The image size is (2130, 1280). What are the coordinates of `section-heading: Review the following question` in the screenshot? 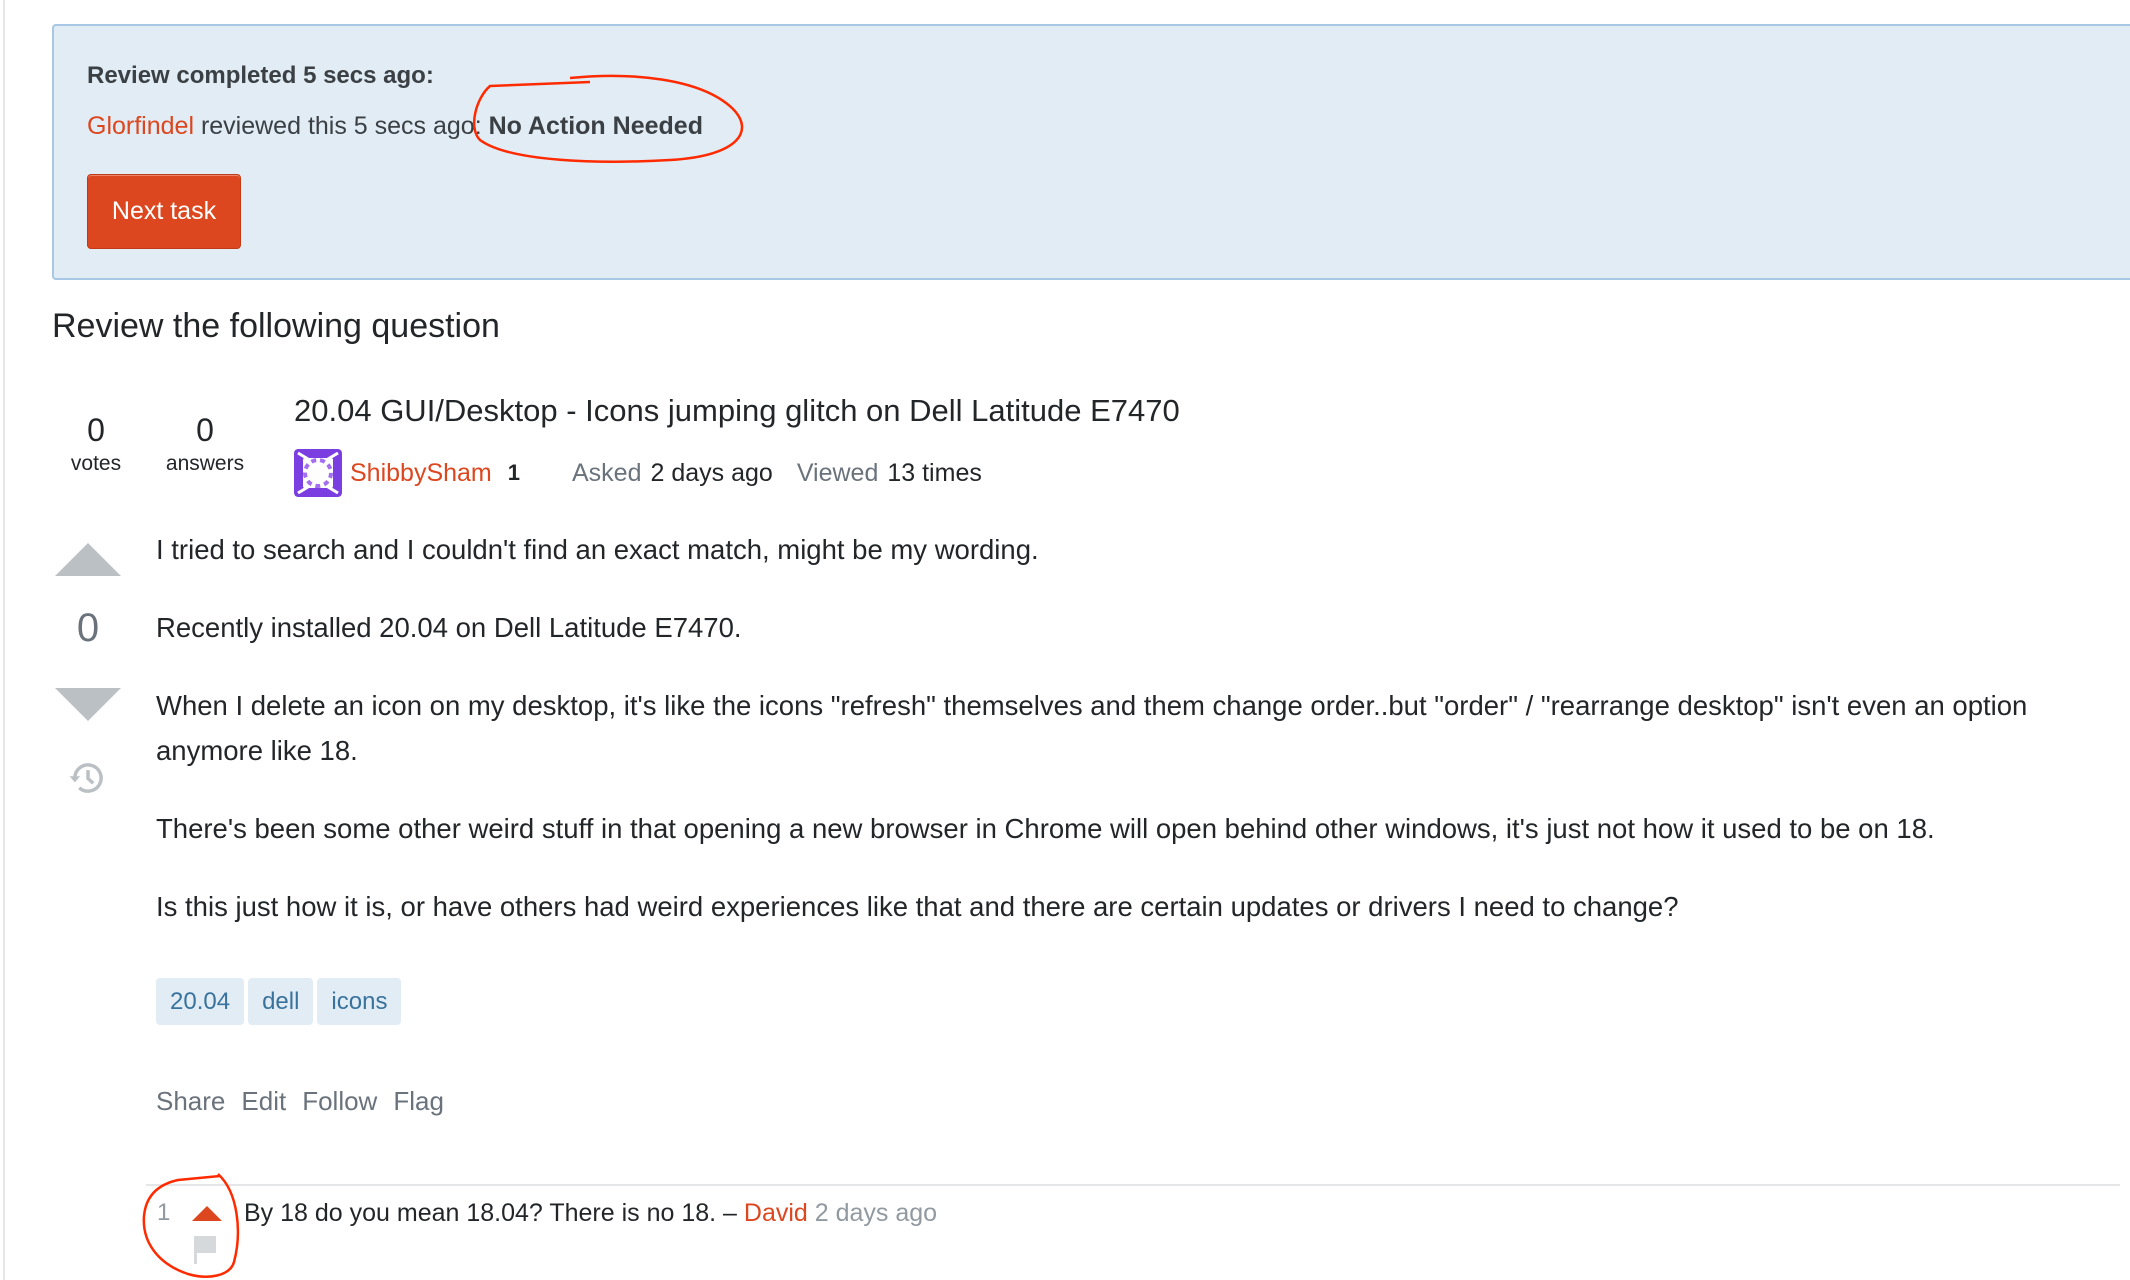 It's located at (276, 326).